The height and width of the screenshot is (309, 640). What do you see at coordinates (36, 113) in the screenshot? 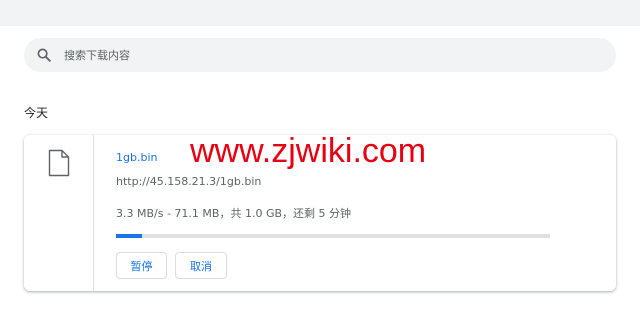
I see `date-heading: 今天` at bounding box center [36, 113].